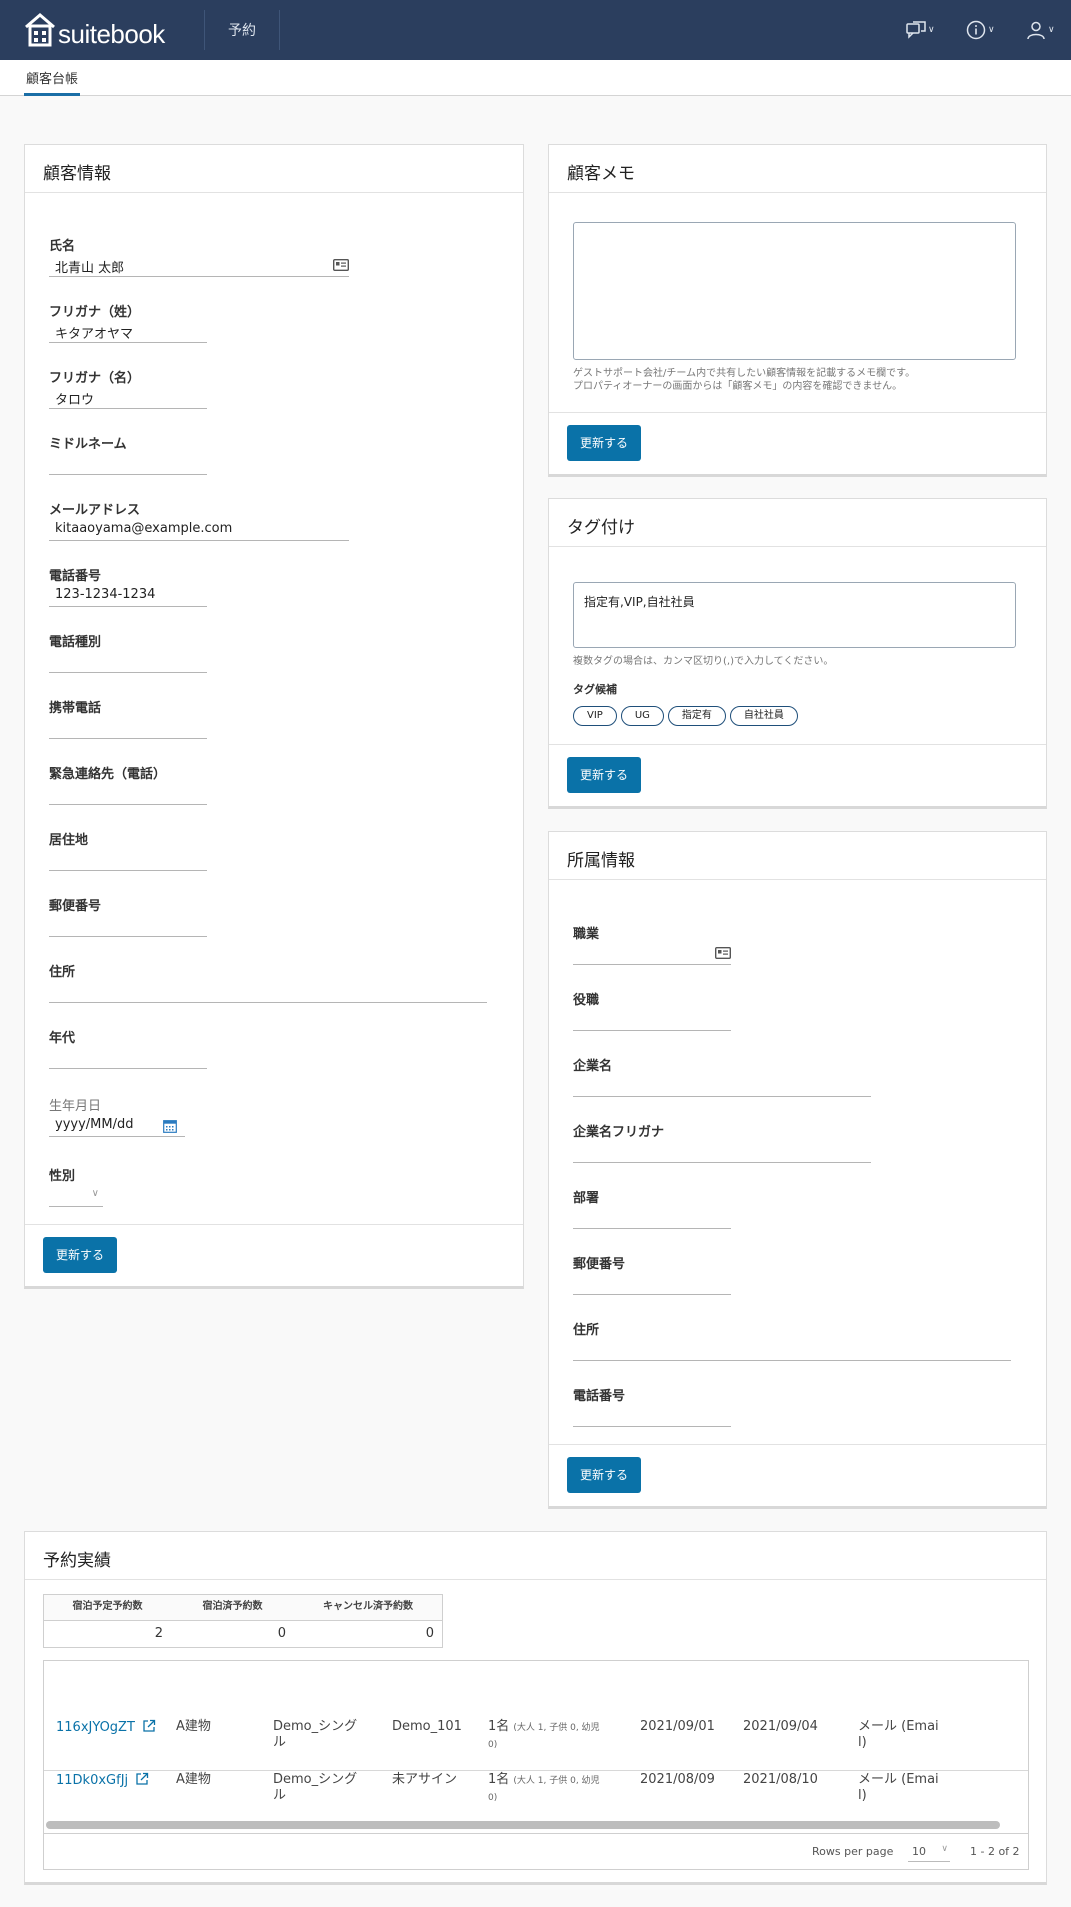 The height and width of the screenshot is (1907, 1071). I want to click on calendar-icon, so click(170, 1126).